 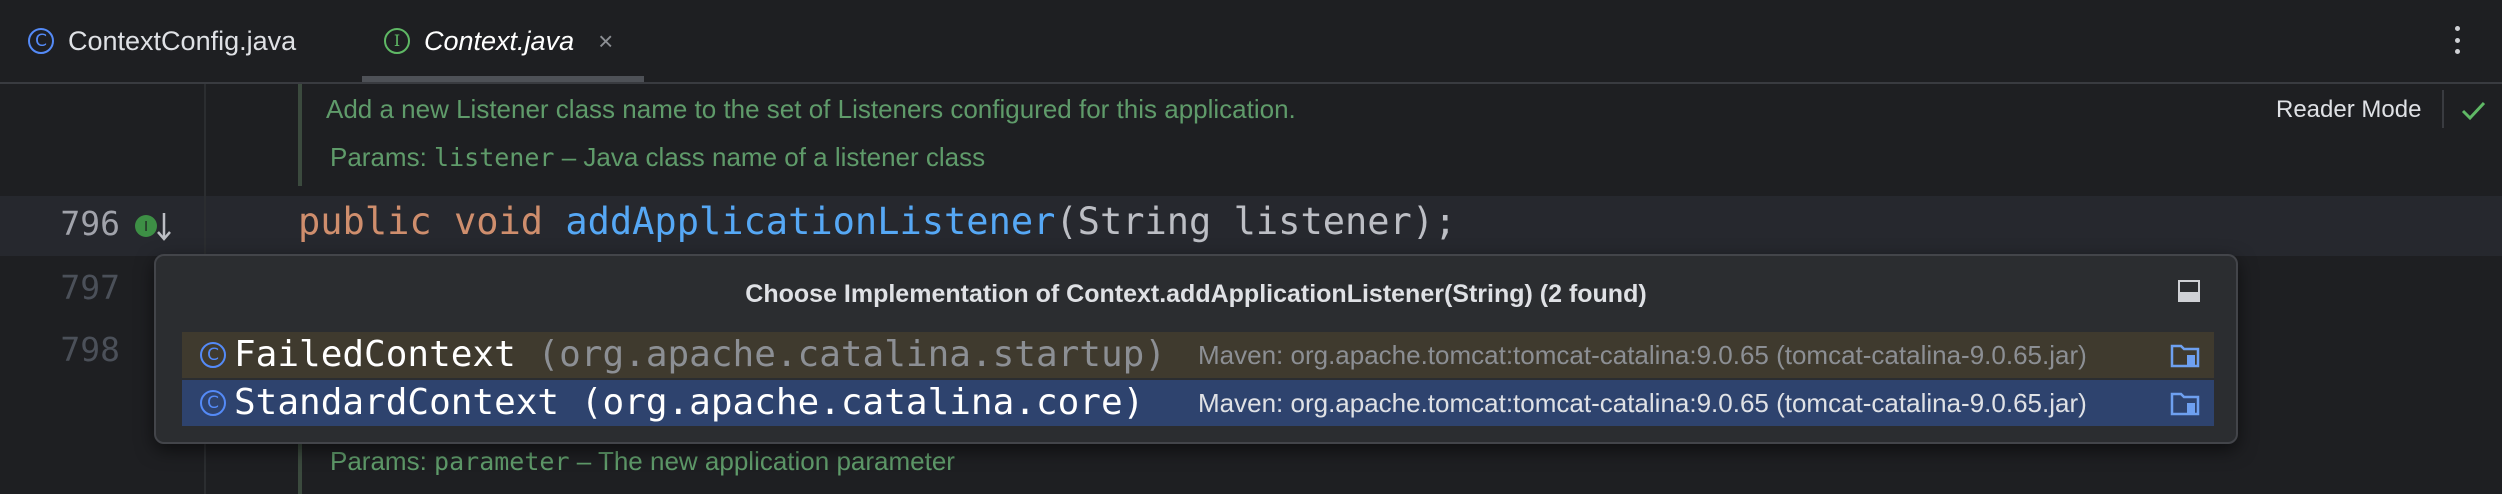 I want to click on tab-label: ContextConfig.java, so click(x=182, y=40).